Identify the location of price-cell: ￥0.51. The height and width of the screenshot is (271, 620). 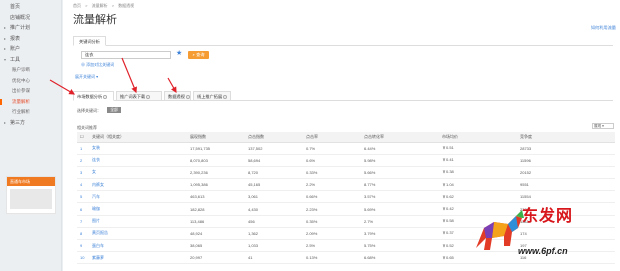
(478, 148).